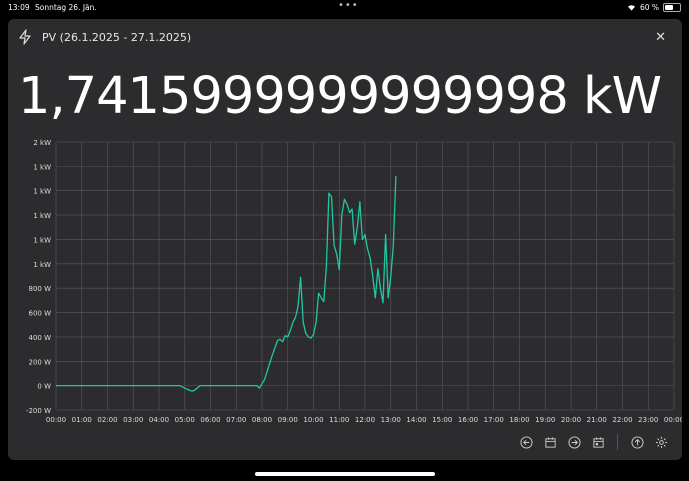  Describe the element at coordinates (391, 420) in the screenshot. I see `x-tick-label: 13:00` at that location.